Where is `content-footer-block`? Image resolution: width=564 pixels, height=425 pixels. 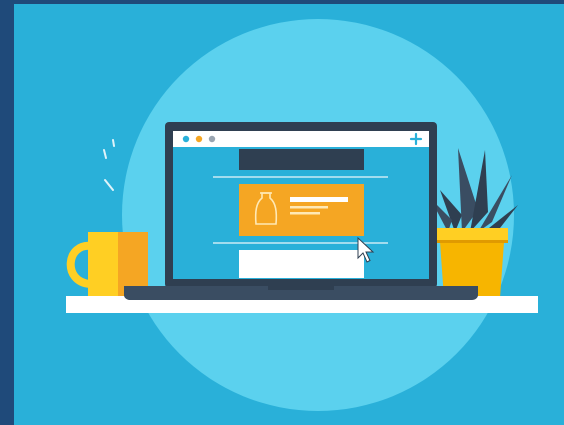
content-footer-block is located at coordinates (301, 264).